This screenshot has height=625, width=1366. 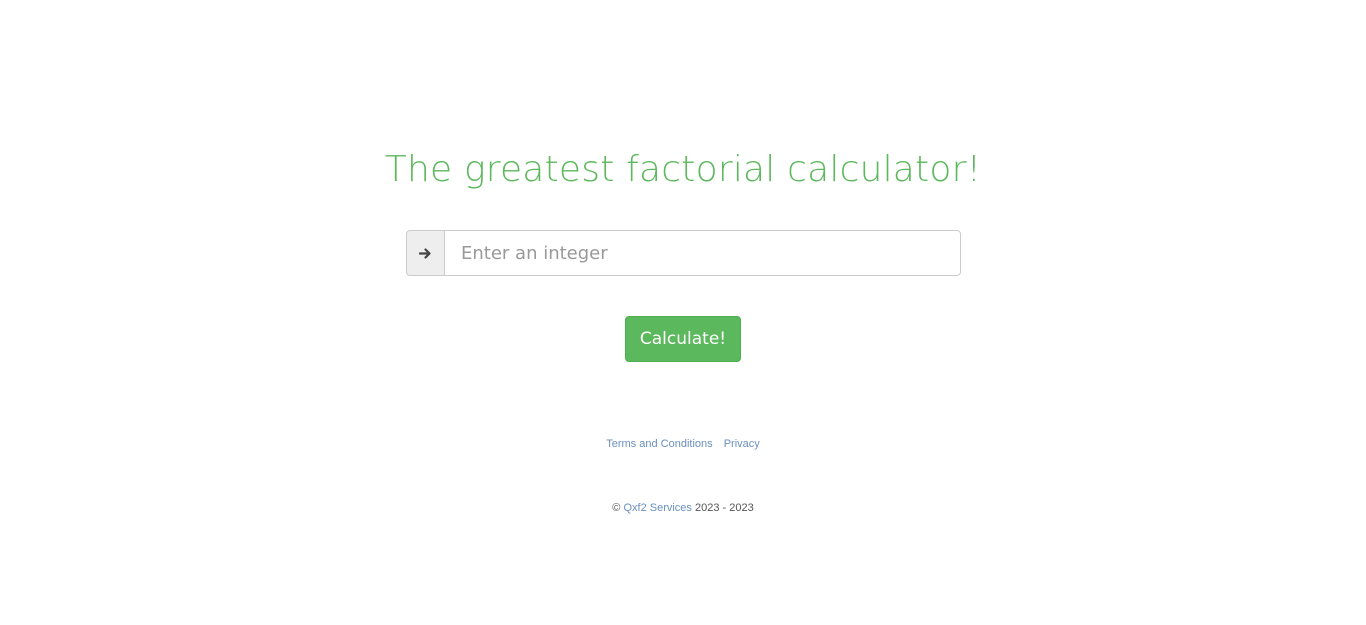 I want to click on number-input-group, so click(x=683, y=253).